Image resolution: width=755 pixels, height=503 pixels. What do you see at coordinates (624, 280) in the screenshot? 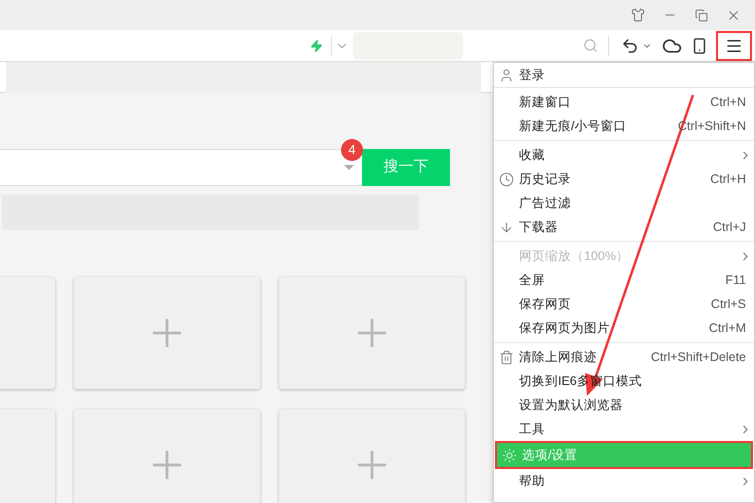
I see `menu-item: 全屏 F11` at bounding box center [624, 280].